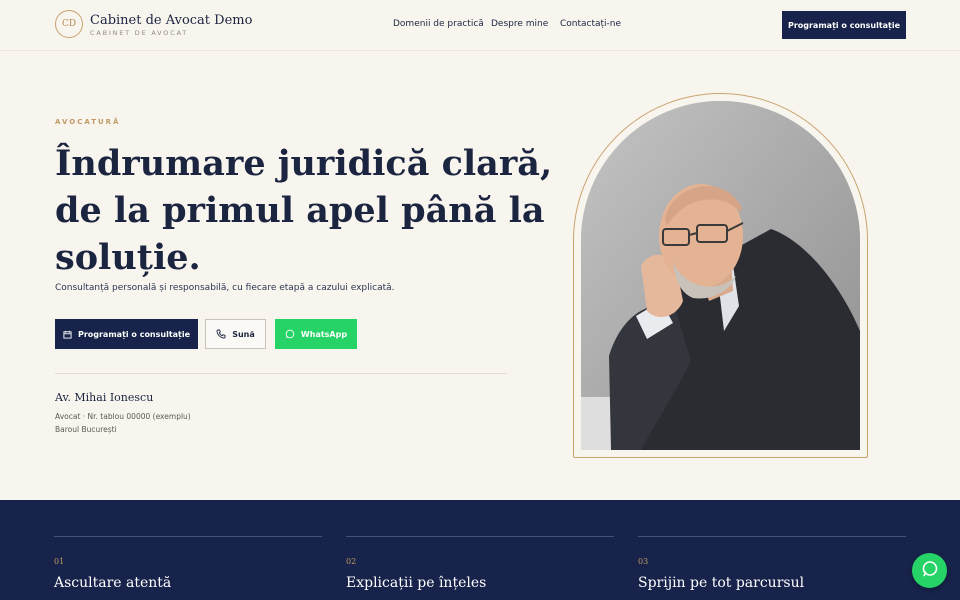 The width and height of the screenshot is (960, 600). What do you see at coordinates (324, 334) in the screenshot?
I see `whatsapp-label: WhatsApp` at bounding box center [324, 334].